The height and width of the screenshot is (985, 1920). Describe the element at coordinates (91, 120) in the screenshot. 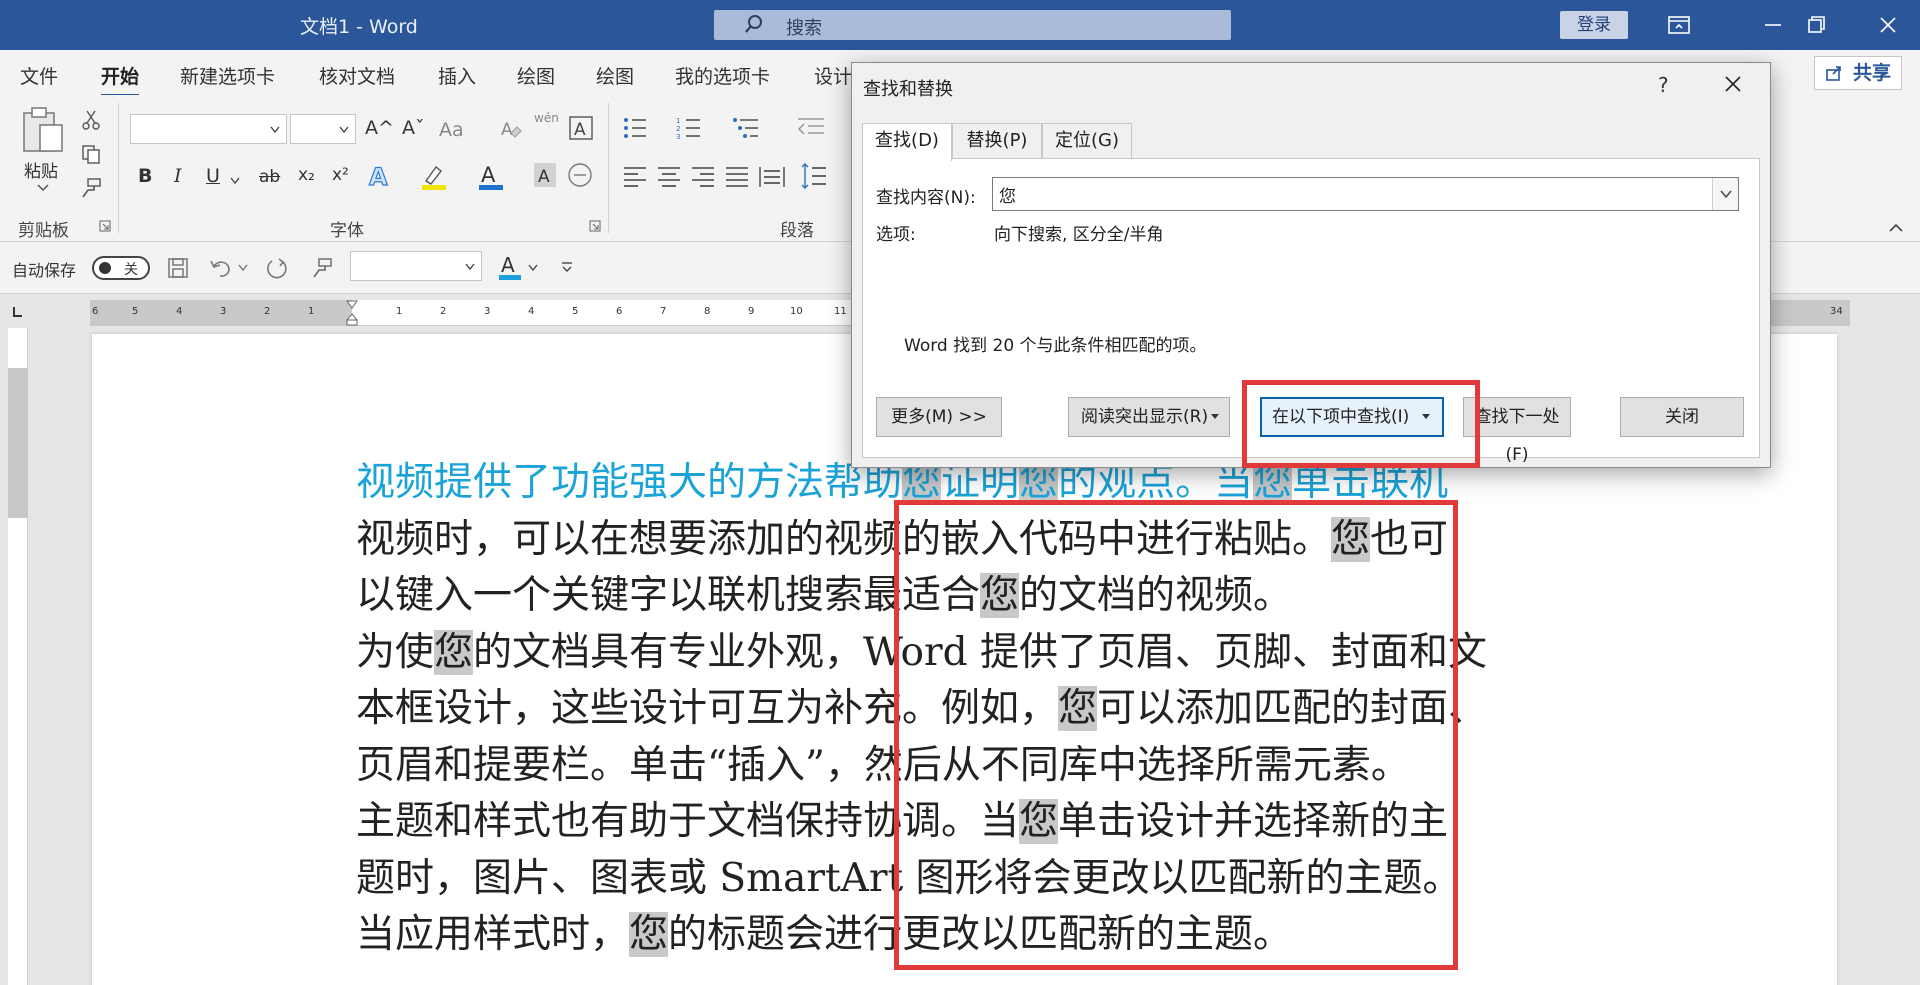

I see `cut-icon` at that location.